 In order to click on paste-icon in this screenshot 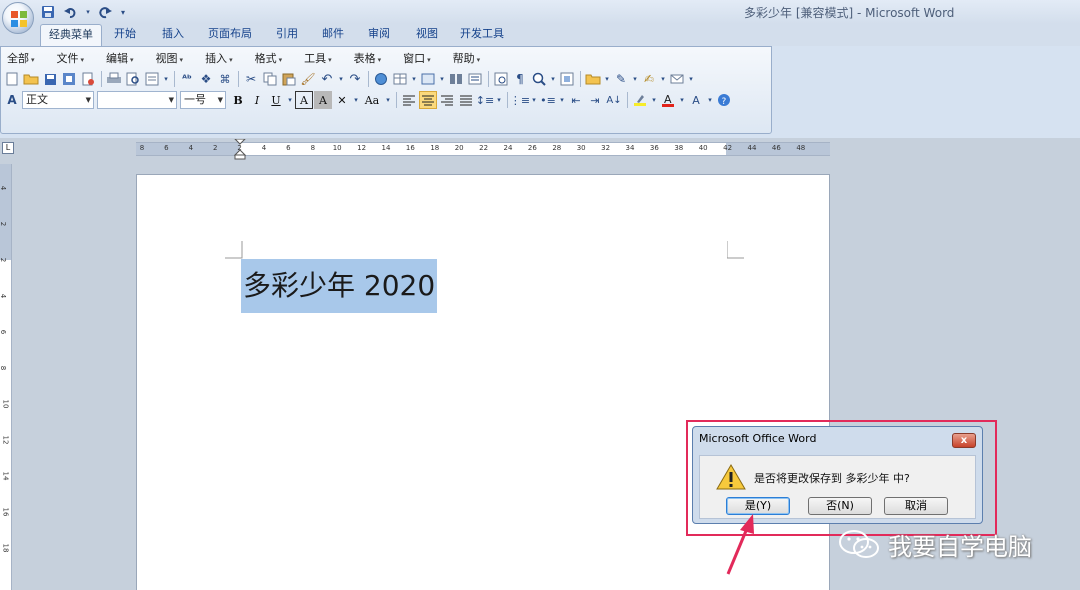, I will do `click(289, 79)`.